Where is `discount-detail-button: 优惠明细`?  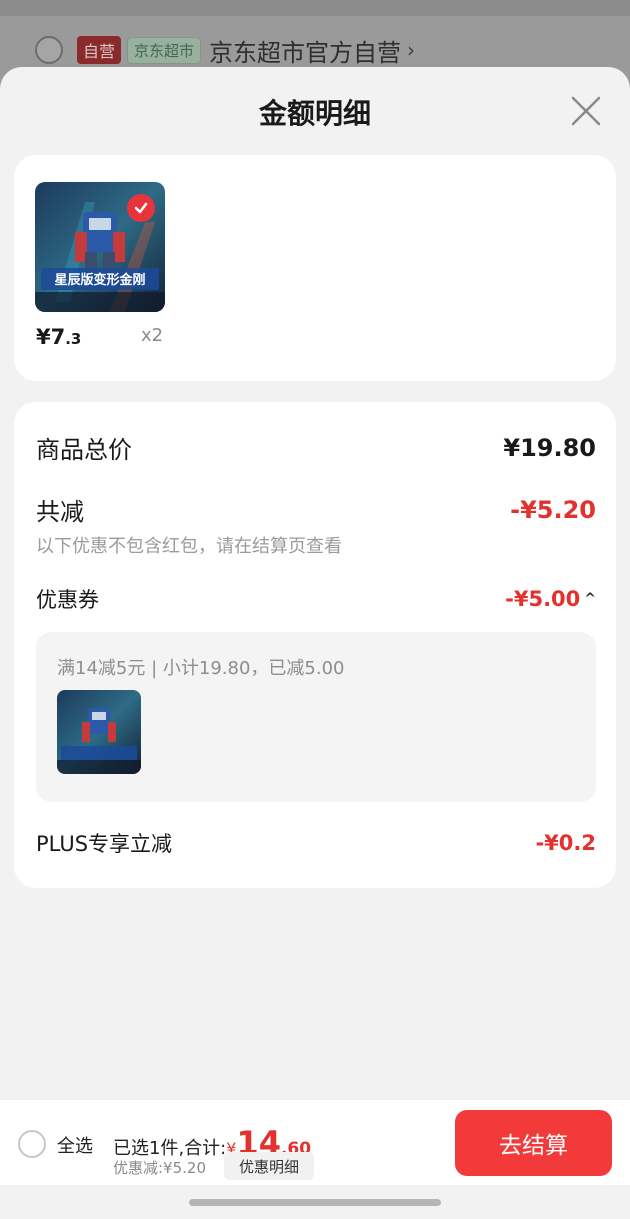
discount-detail-button: 优惠明细 is located at coordinates (269, 1166).